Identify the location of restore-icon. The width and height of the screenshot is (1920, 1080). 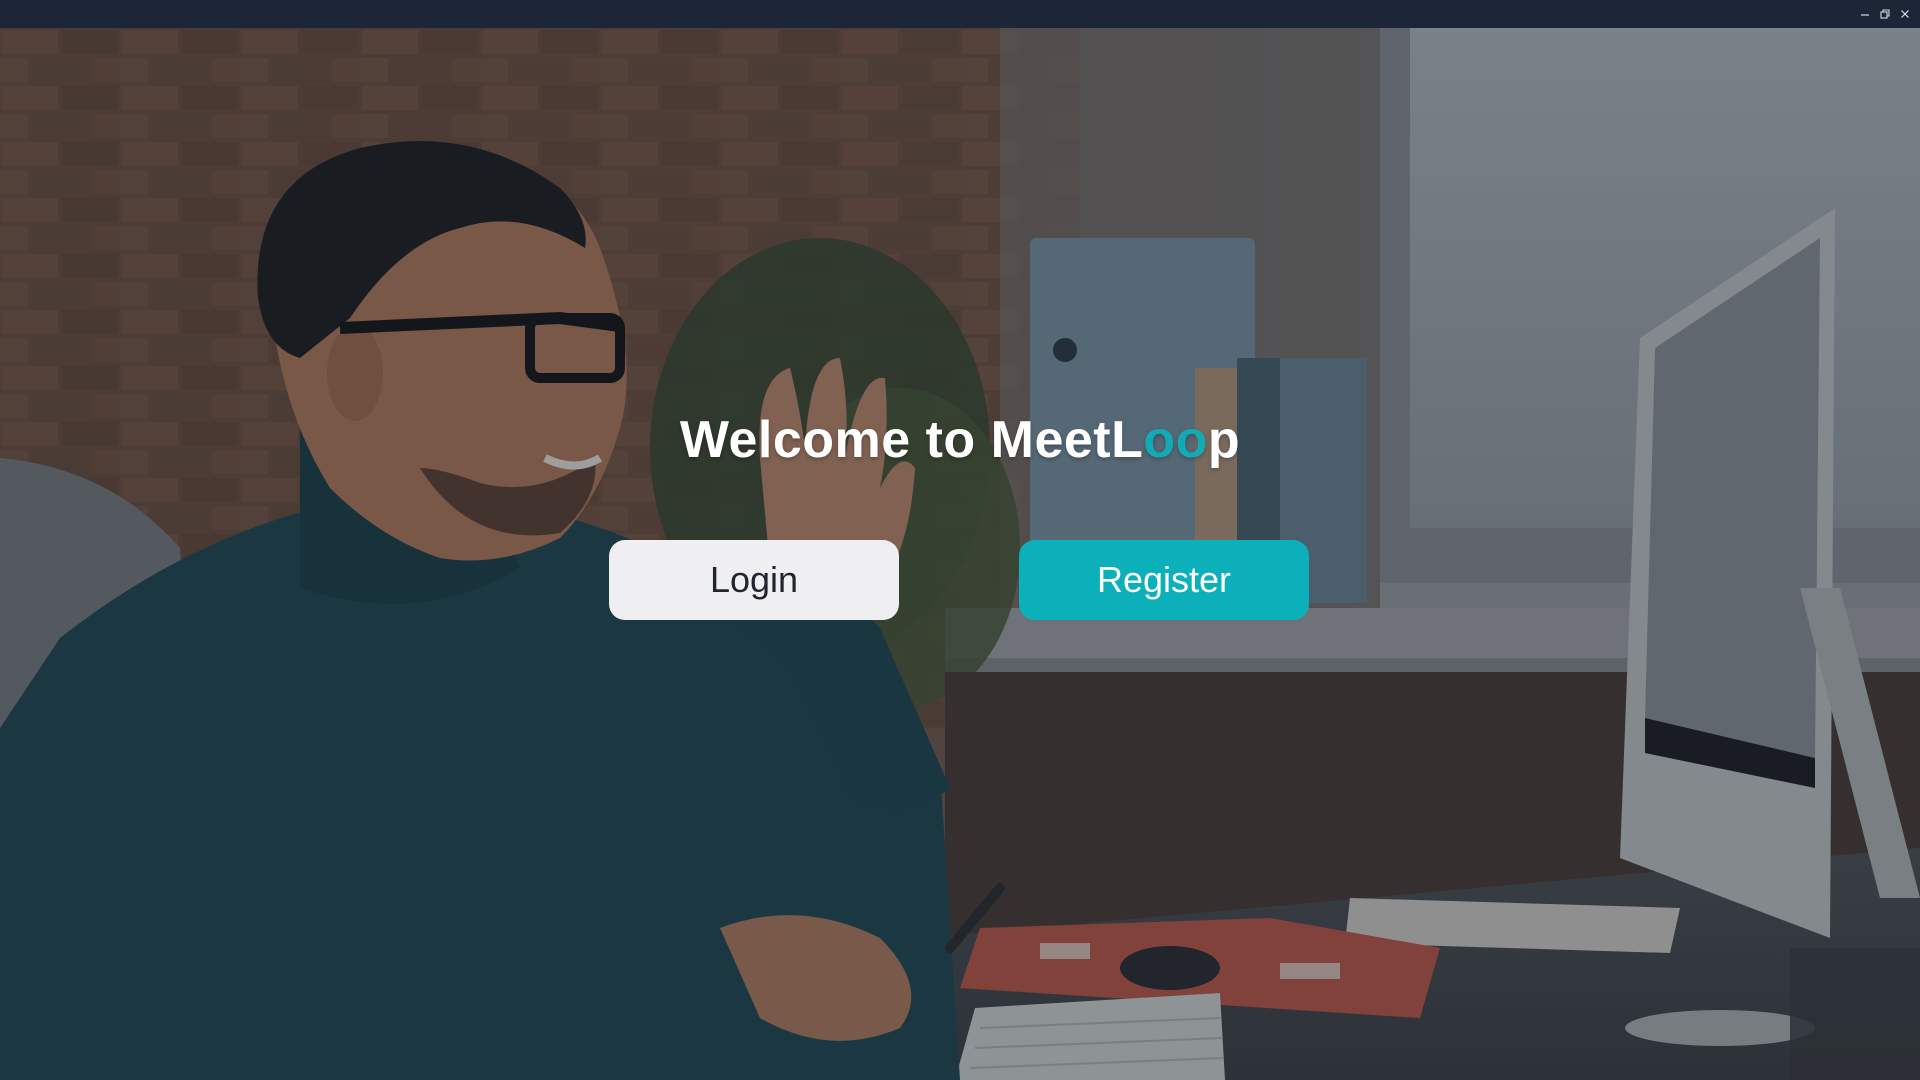
(1885, 14).